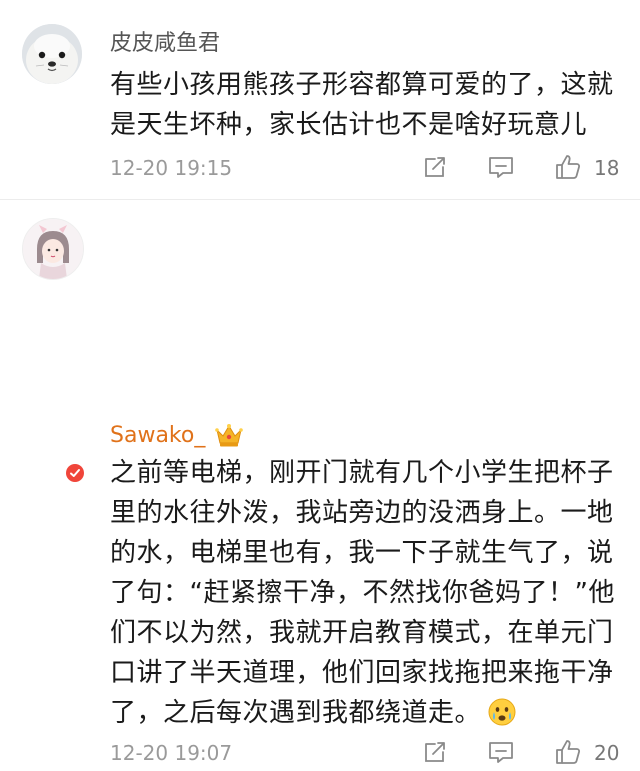  What do you see at coordinates (171, 753) in the screenshot?
I see `timestamp: 12-20 19:07` at bounding box center [171, 753].